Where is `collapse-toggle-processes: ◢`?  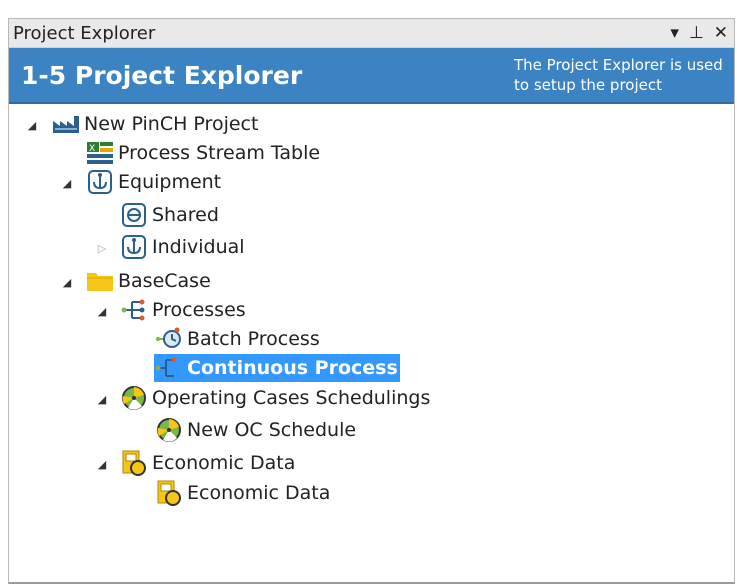 collapse-toggle-processes: ◢ is located at coordinates (102, 311).